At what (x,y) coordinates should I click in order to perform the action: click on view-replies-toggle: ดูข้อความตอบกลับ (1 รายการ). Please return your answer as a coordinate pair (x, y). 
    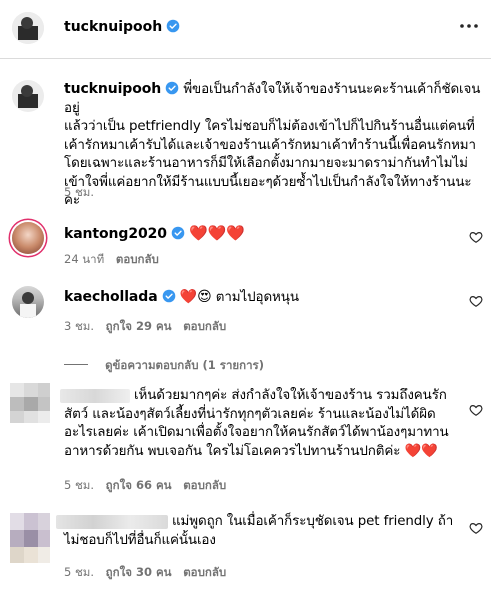
    Looking at the image, I should click on (164, 363).